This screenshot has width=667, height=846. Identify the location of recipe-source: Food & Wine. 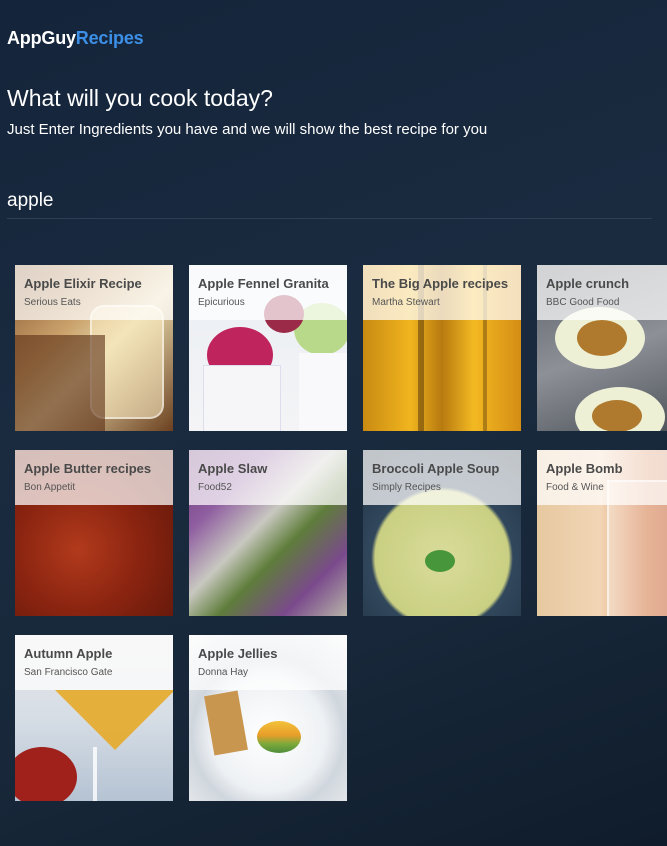
(575, 487).